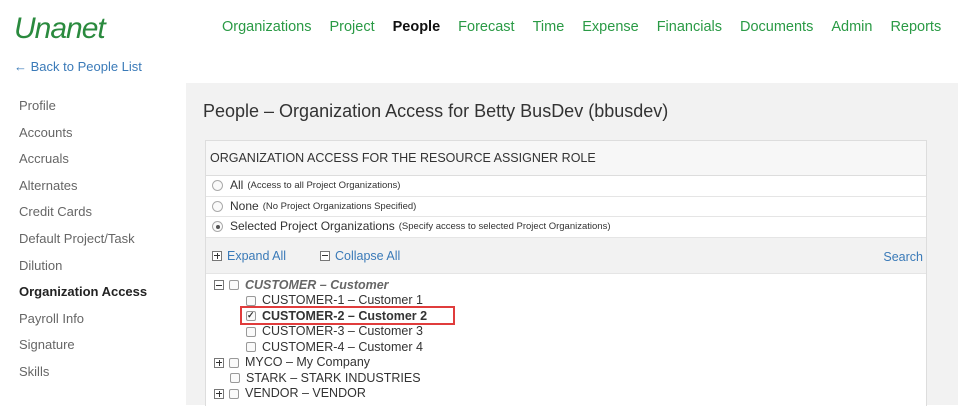 This screenshot has height=406, width=958. Describe the element at coordinates (342, 346) in the screenshot. I see `customer-4-label: CUSTOMER-4 – Customer 4` at that location.